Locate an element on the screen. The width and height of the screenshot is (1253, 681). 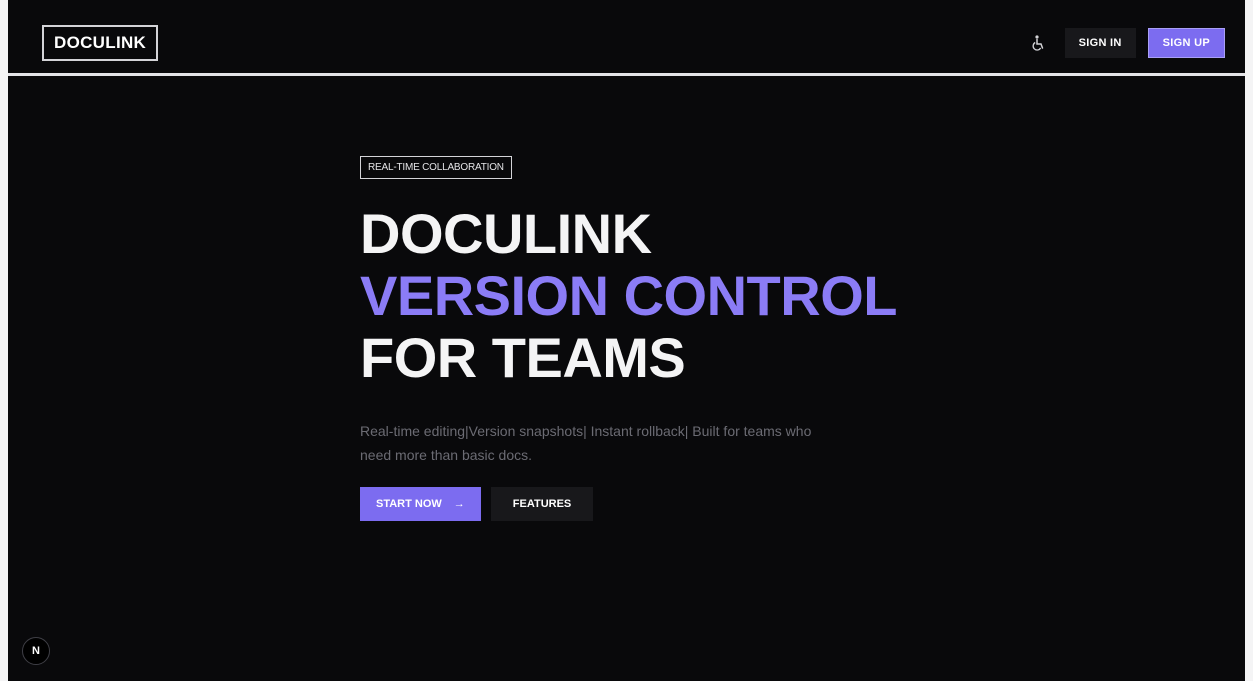
headline-line-1: DOCULINK is located at coordinates (506, 233).